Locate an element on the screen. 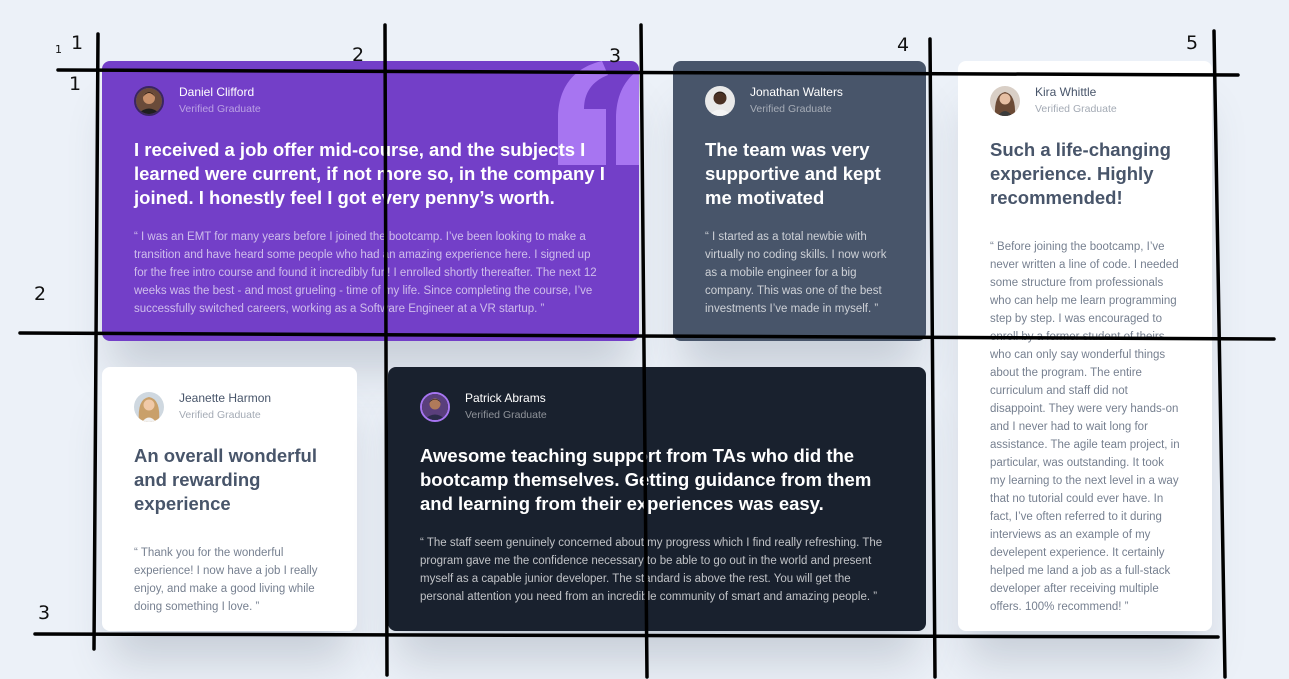 The height and width of the screenshot is (679, 1289). card-header: Daniel Clifford Verified Graduate is located at coordinates (370, 100).